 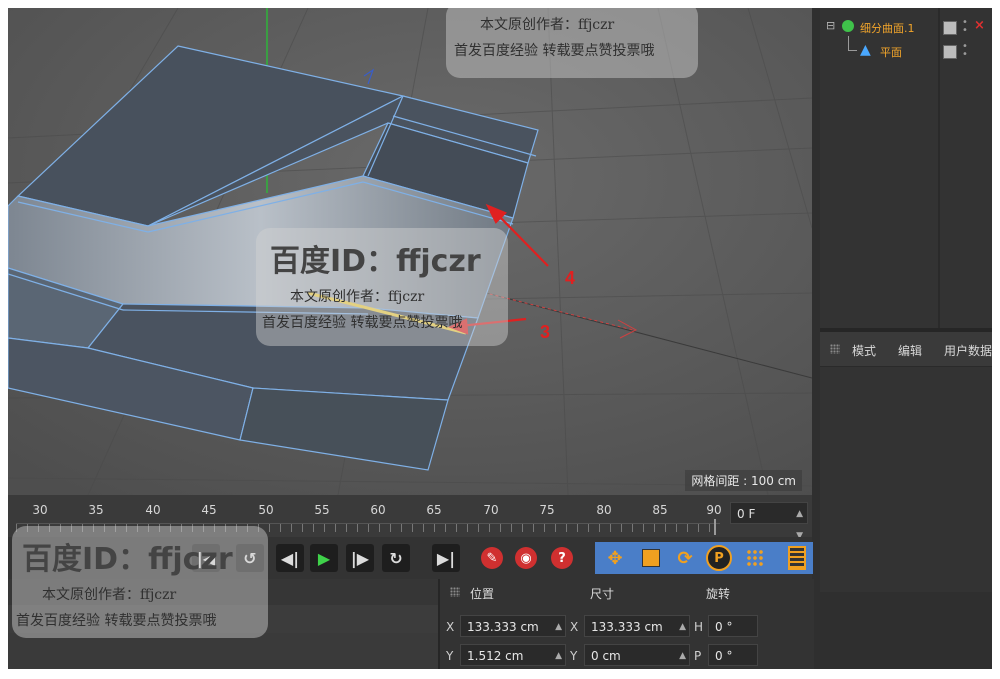 I want to click on position-key-button: ✥, so click(x=615, y=558).